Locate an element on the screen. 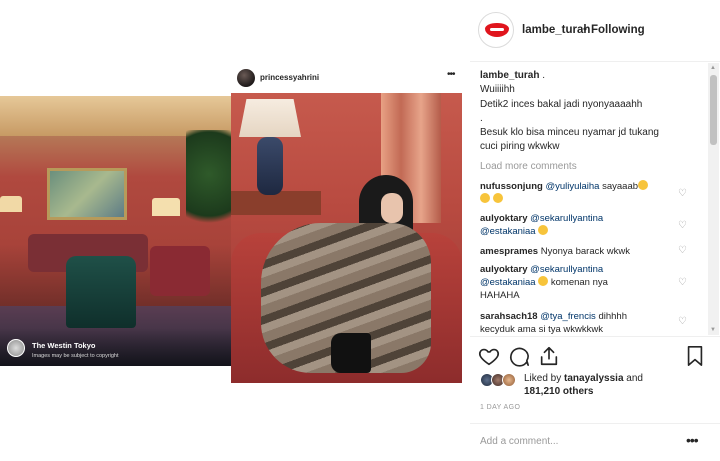 The image size is (720, 461). caption-line: . is located at coordinates (481, 118).